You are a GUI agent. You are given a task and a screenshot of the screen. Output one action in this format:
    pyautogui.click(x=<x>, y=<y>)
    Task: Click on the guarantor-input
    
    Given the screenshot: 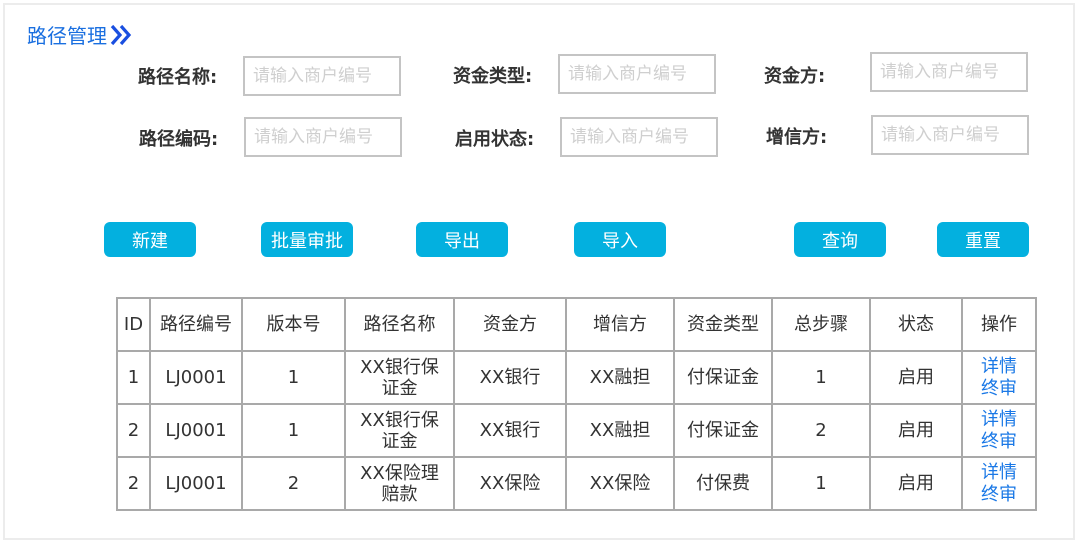 What is the action you would take?
    pyautogui.click(x=950, y=135)
    